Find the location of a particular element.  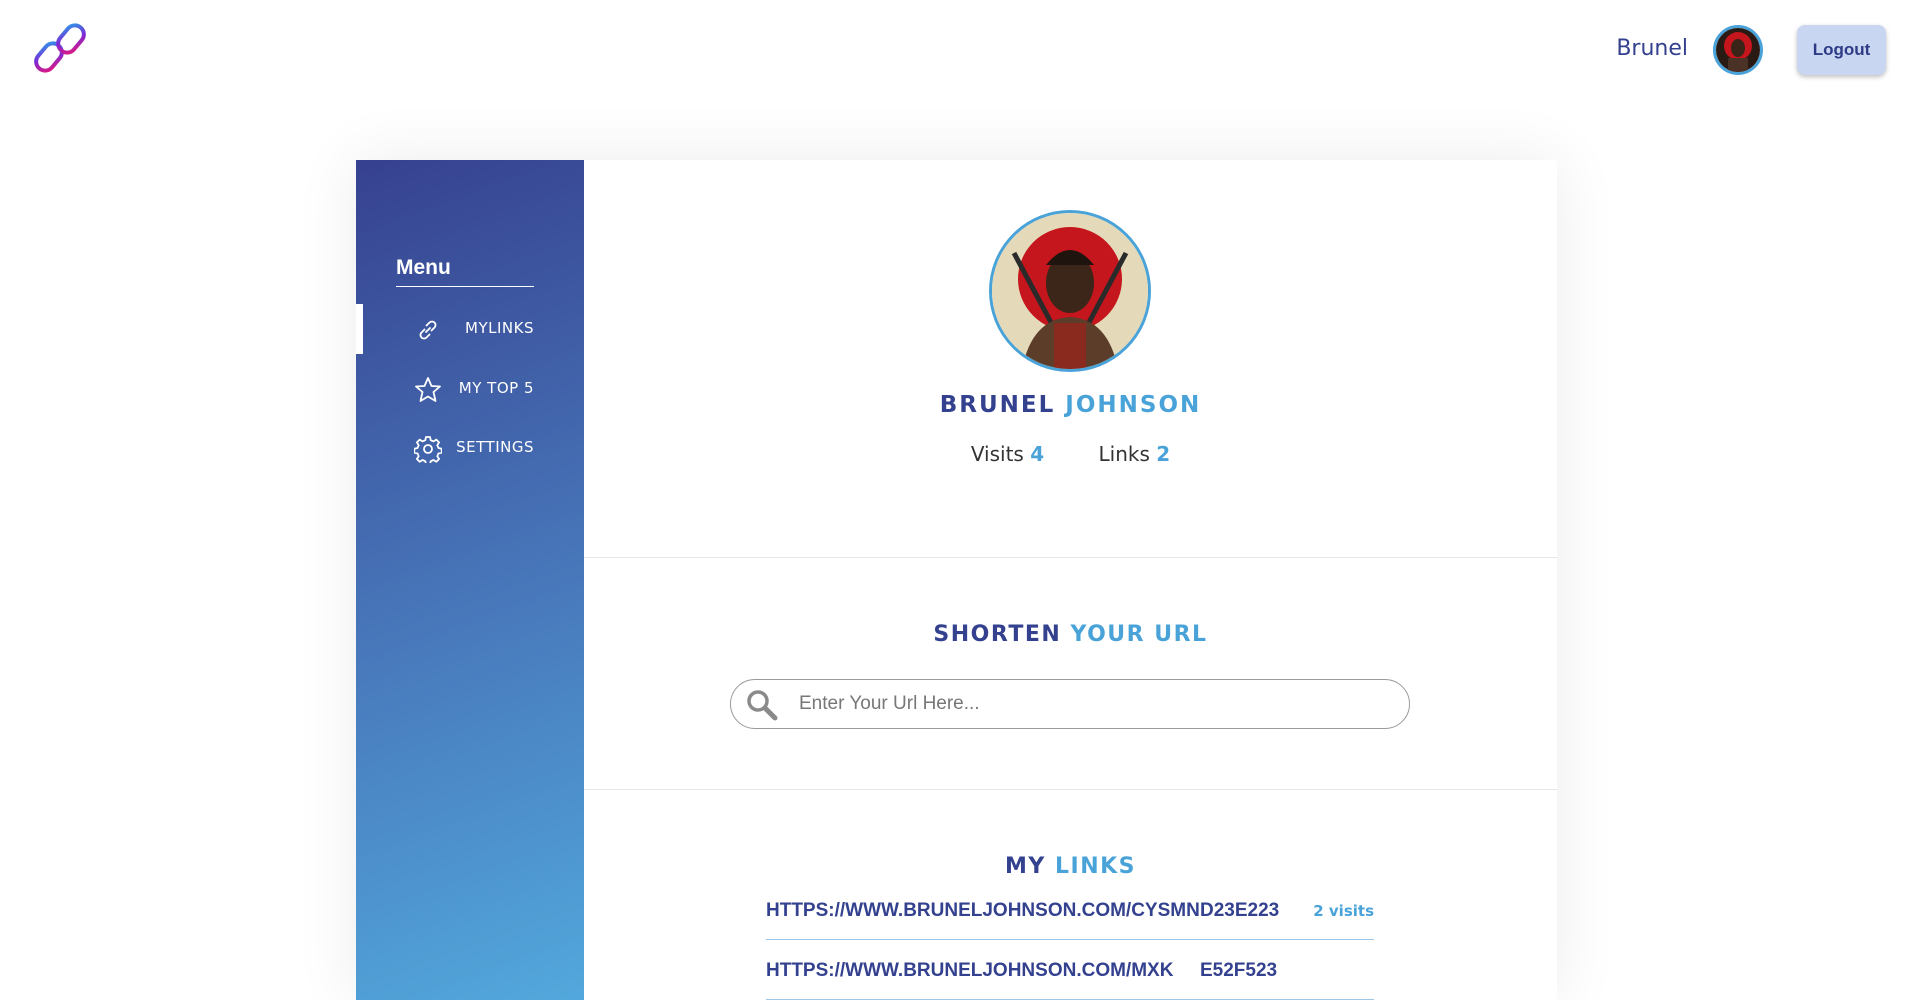

sidebar-title: Menu is located at coordinates (465, 271).